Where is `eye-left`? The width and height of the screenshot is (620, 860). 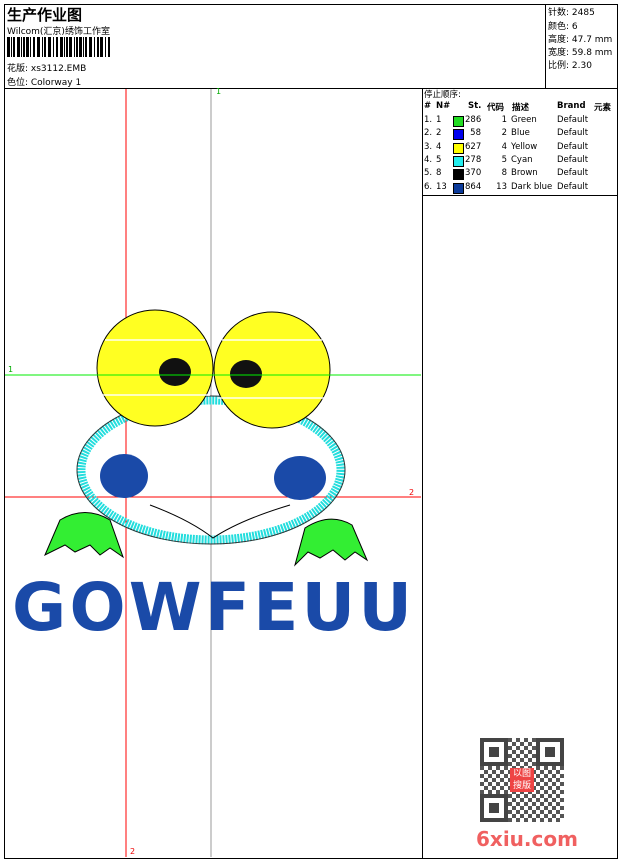 eye-left is located at coordinates (155, 368).